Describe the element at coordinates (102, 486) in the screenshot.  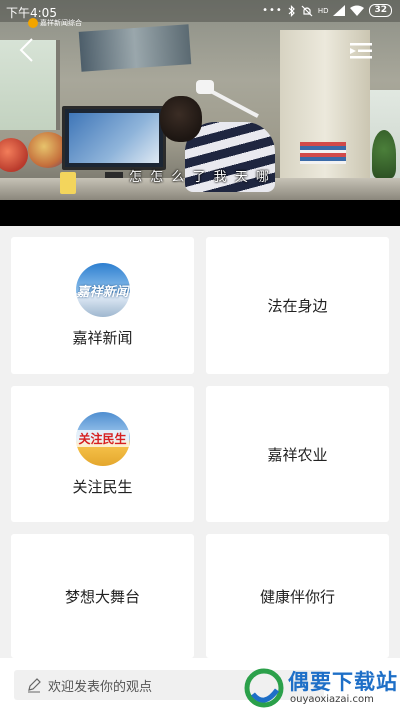
I see `card-label: 关注民生` at that location.